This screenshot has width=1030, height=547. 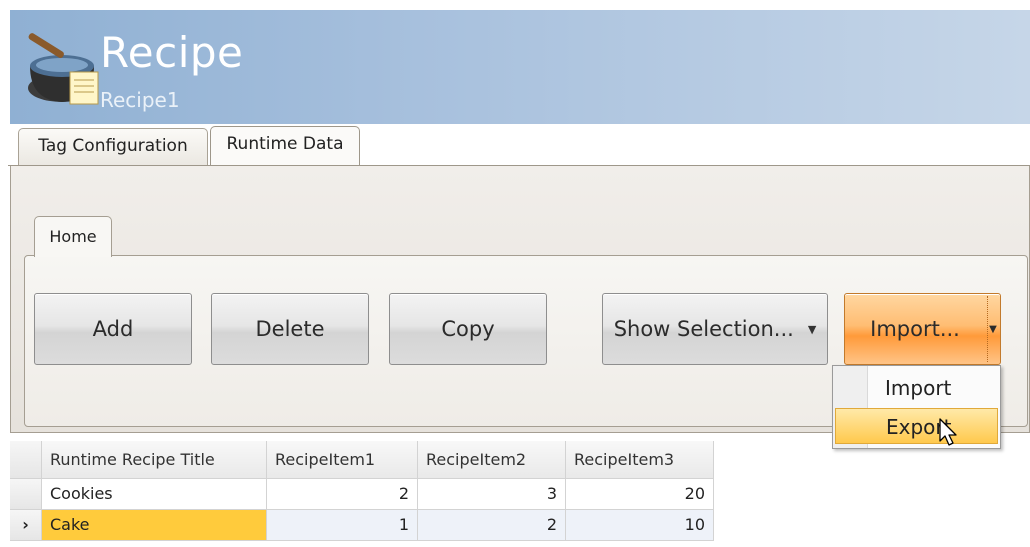 I want to click on mouse-cursor-icon, so click(x=948, y=432).